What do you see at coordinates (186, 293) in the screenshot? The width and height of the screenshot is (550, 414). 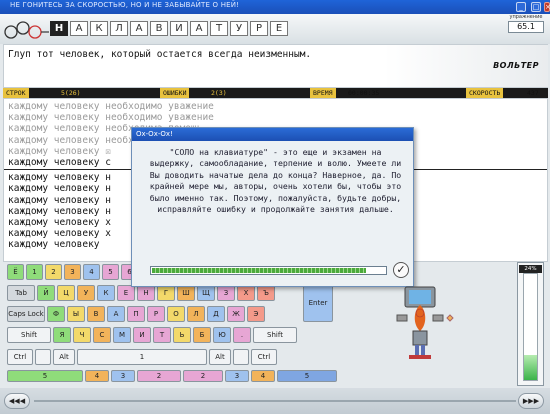 I see `key: Ш` at bounding box center [186, 293].